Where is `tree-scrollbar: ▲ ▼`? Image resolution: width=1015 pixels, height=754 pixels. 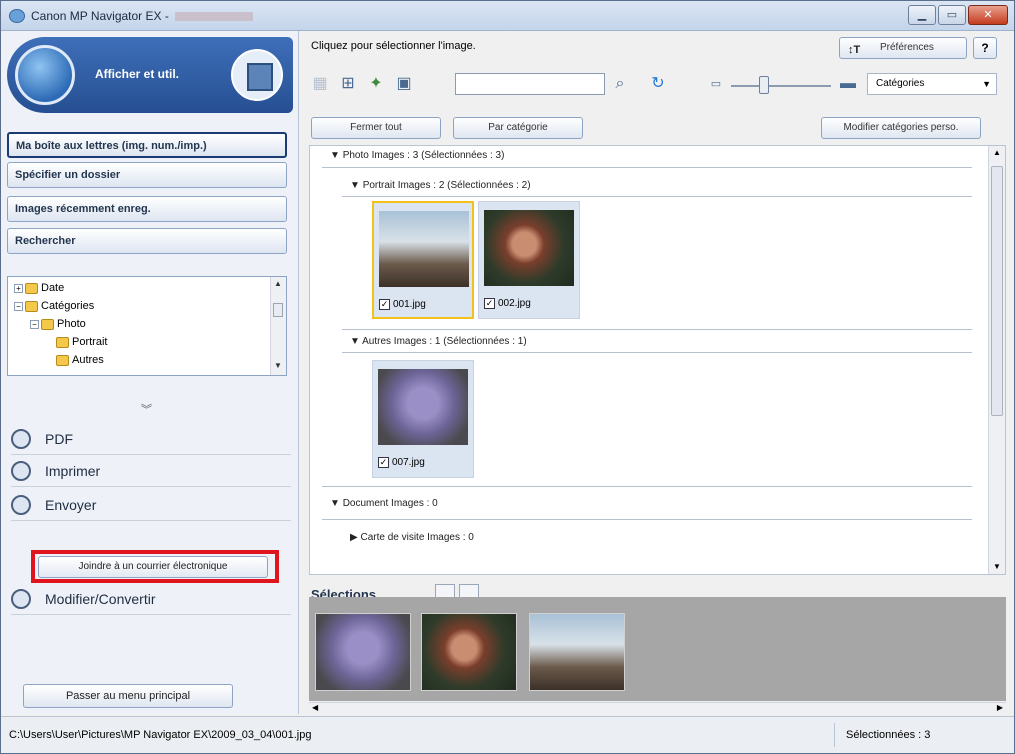
tree-scrollbar: ▲ ▼ is located at coordinates (278, 326).